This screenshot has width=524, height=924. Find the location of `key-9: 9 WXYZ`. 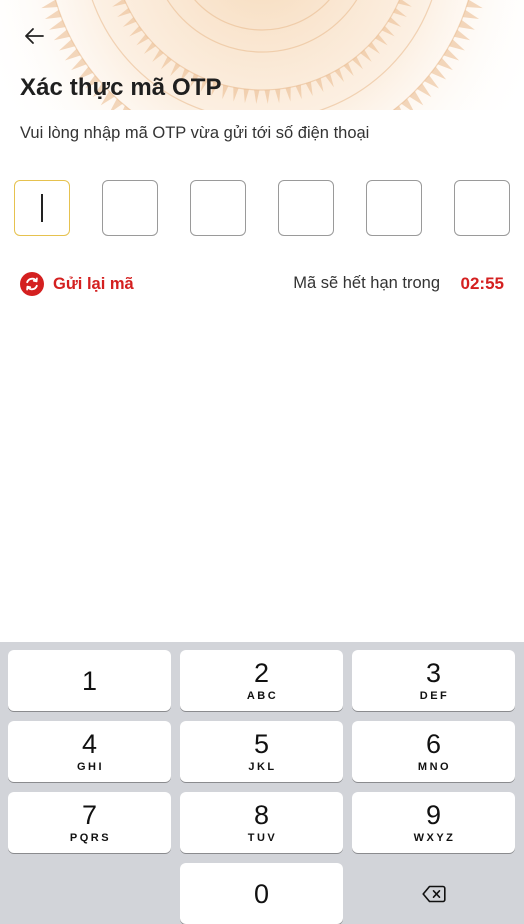

key-9: 9 WXYZ is located at coordinates (433, 822).